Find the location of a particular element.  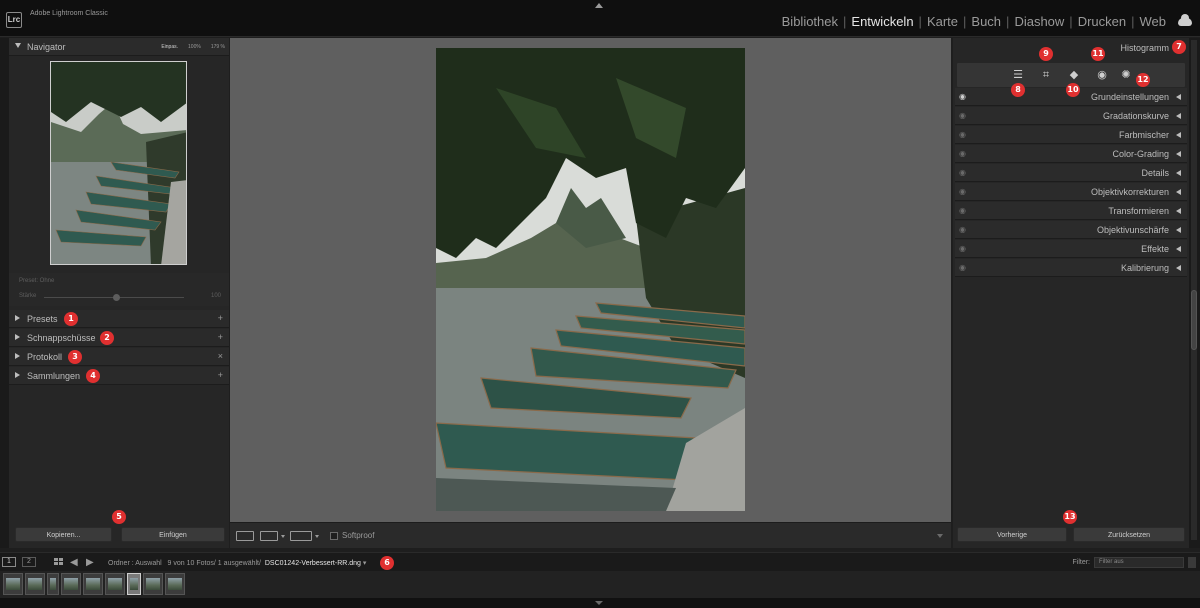

zoom-fit-option: Einpas. is located at coordinates (169, 47).